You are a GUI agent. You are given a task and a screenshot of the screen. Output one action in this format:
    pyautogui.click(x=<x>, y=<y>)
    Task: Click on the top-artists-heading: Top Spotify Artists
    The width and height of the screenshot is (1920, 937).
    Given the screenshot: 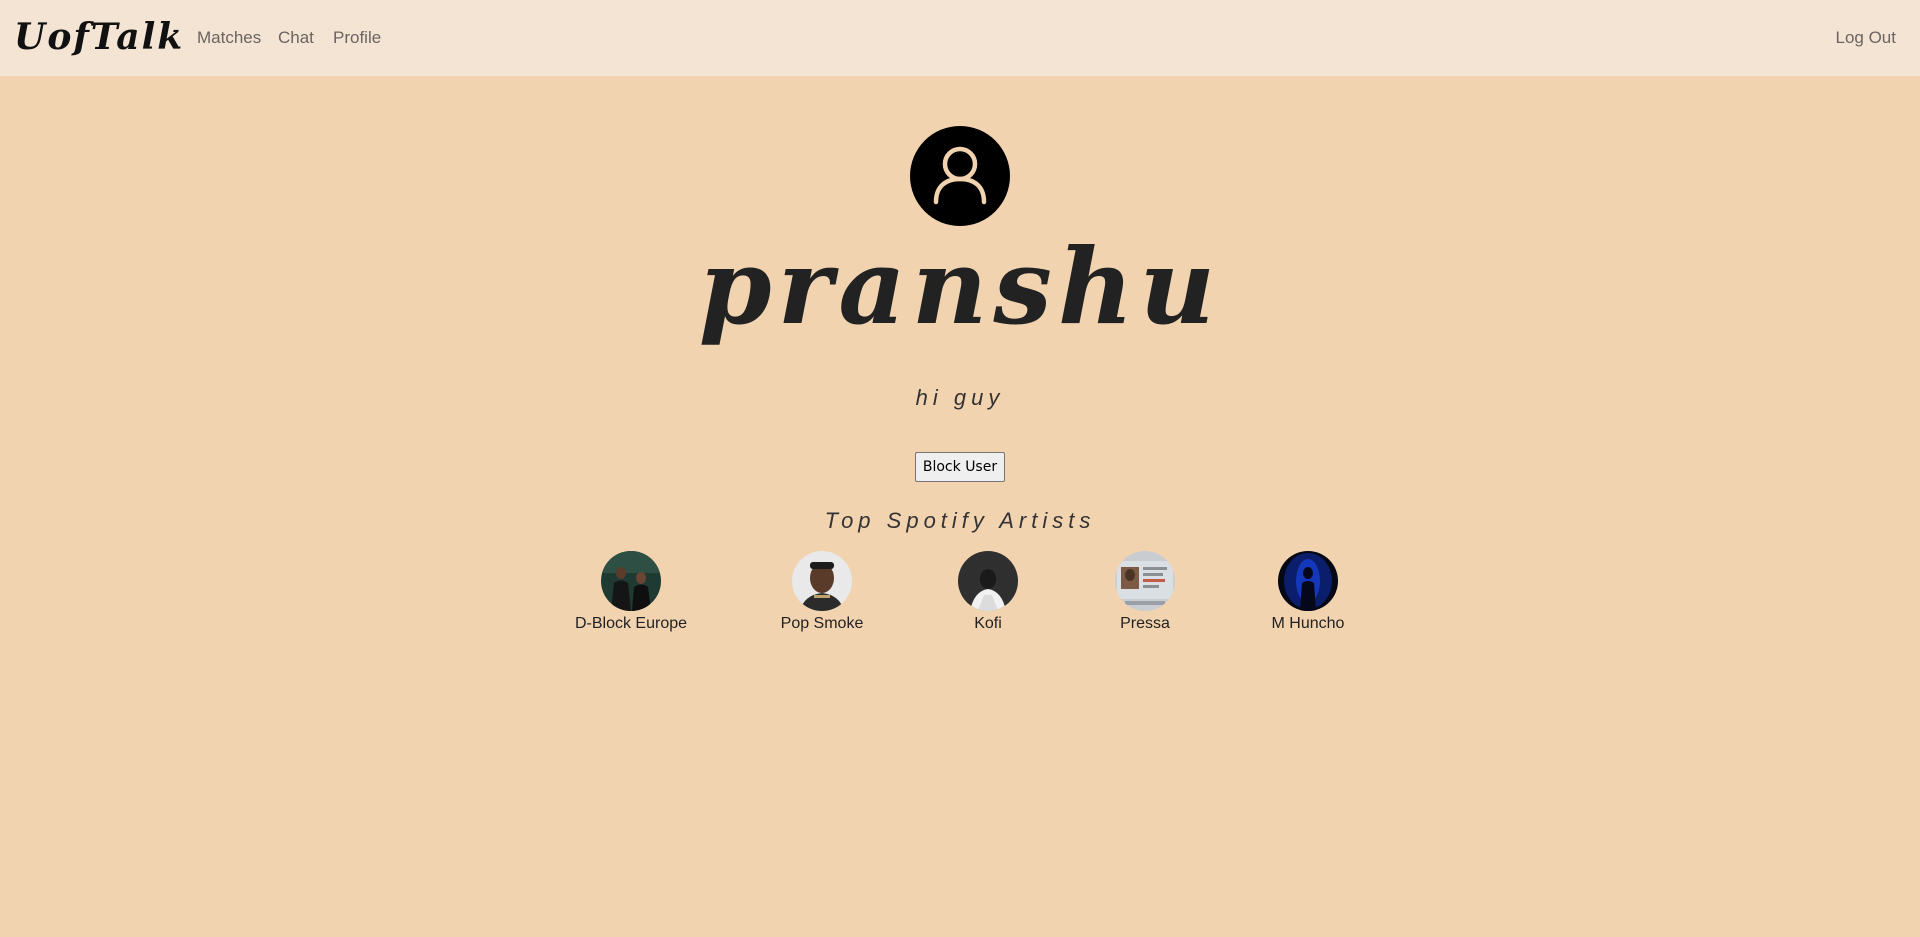 What is the action you would take?
    pyautogui.click(x=960, y=520)
    